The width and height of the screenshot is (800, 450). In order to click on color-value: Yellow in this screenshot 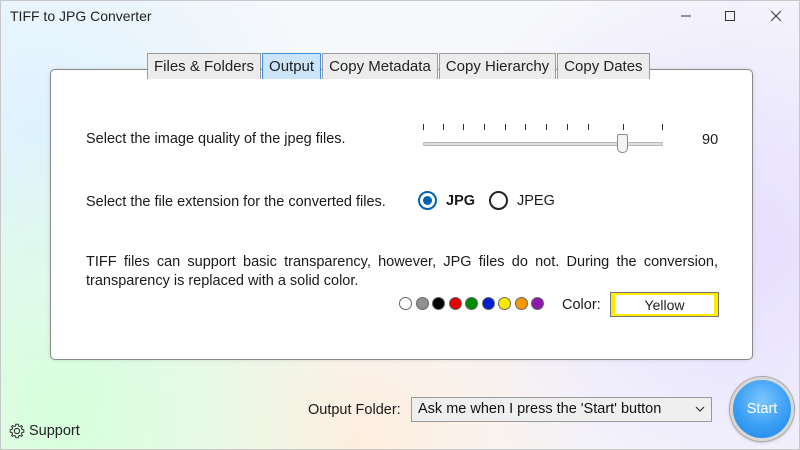, I will do `click(664, 304)`.